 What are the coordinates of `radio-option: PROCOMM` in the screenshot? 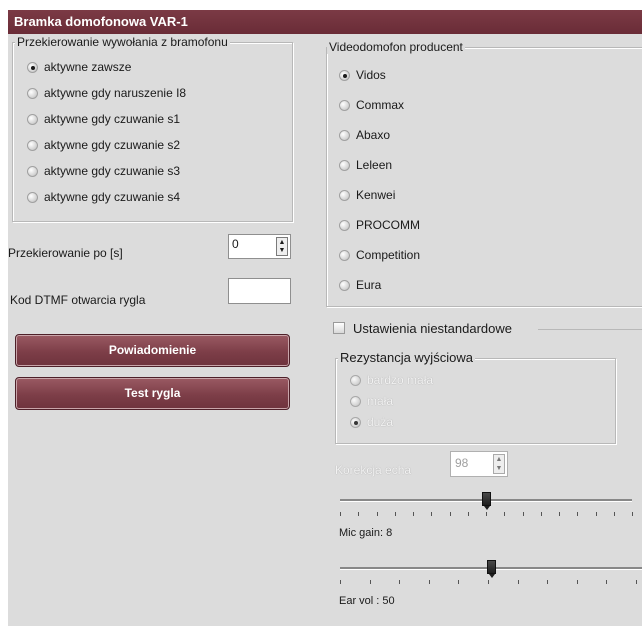 It's located at (379, 225).